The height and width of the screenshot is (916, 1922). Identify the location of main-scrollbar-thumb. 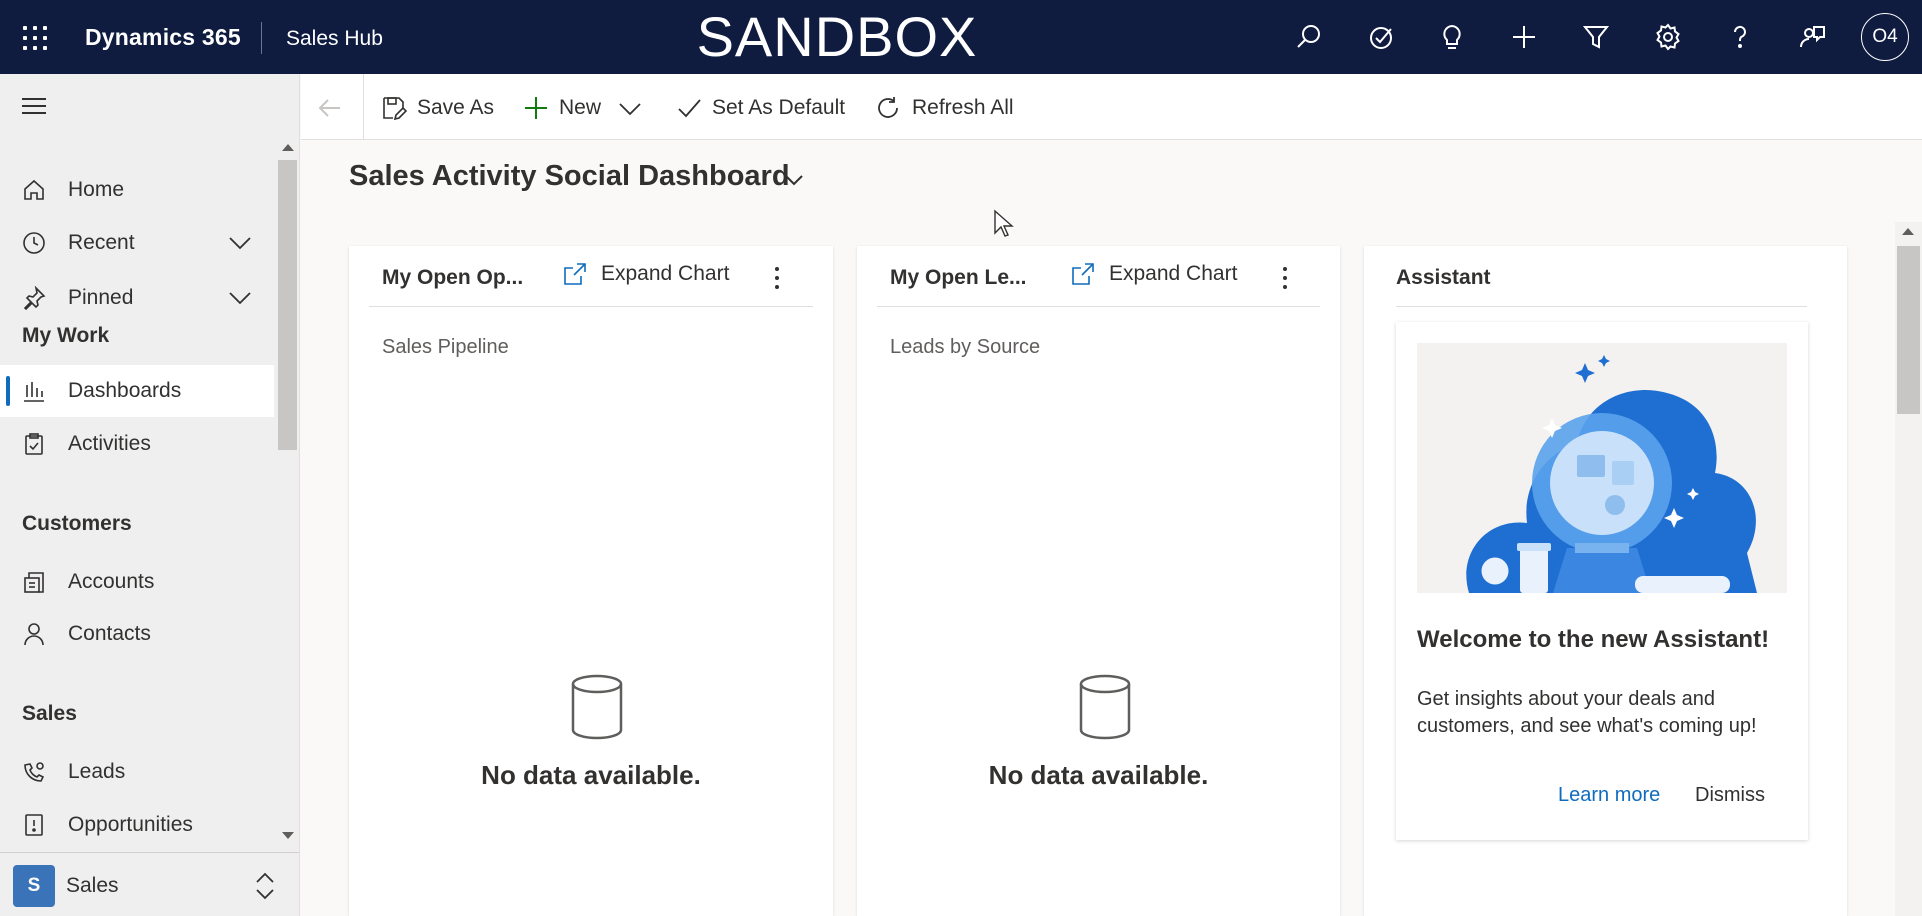
(1908, 330).